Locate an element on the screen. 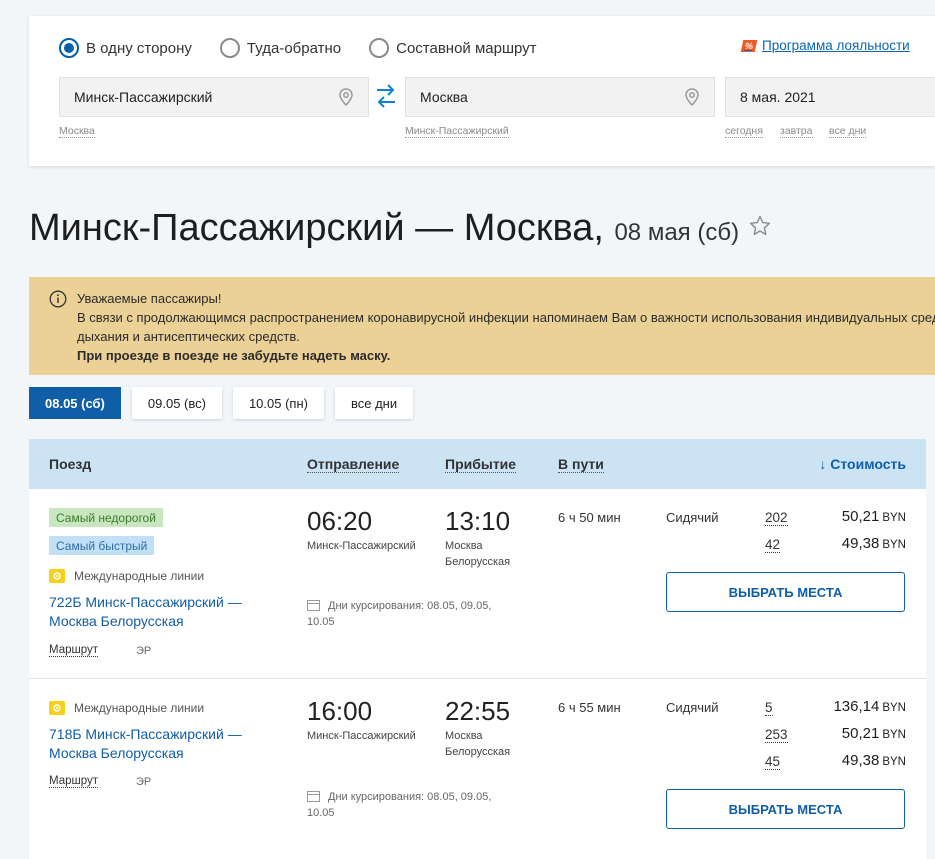  date-today-link: сегодня is located at coordinates (744, 131).